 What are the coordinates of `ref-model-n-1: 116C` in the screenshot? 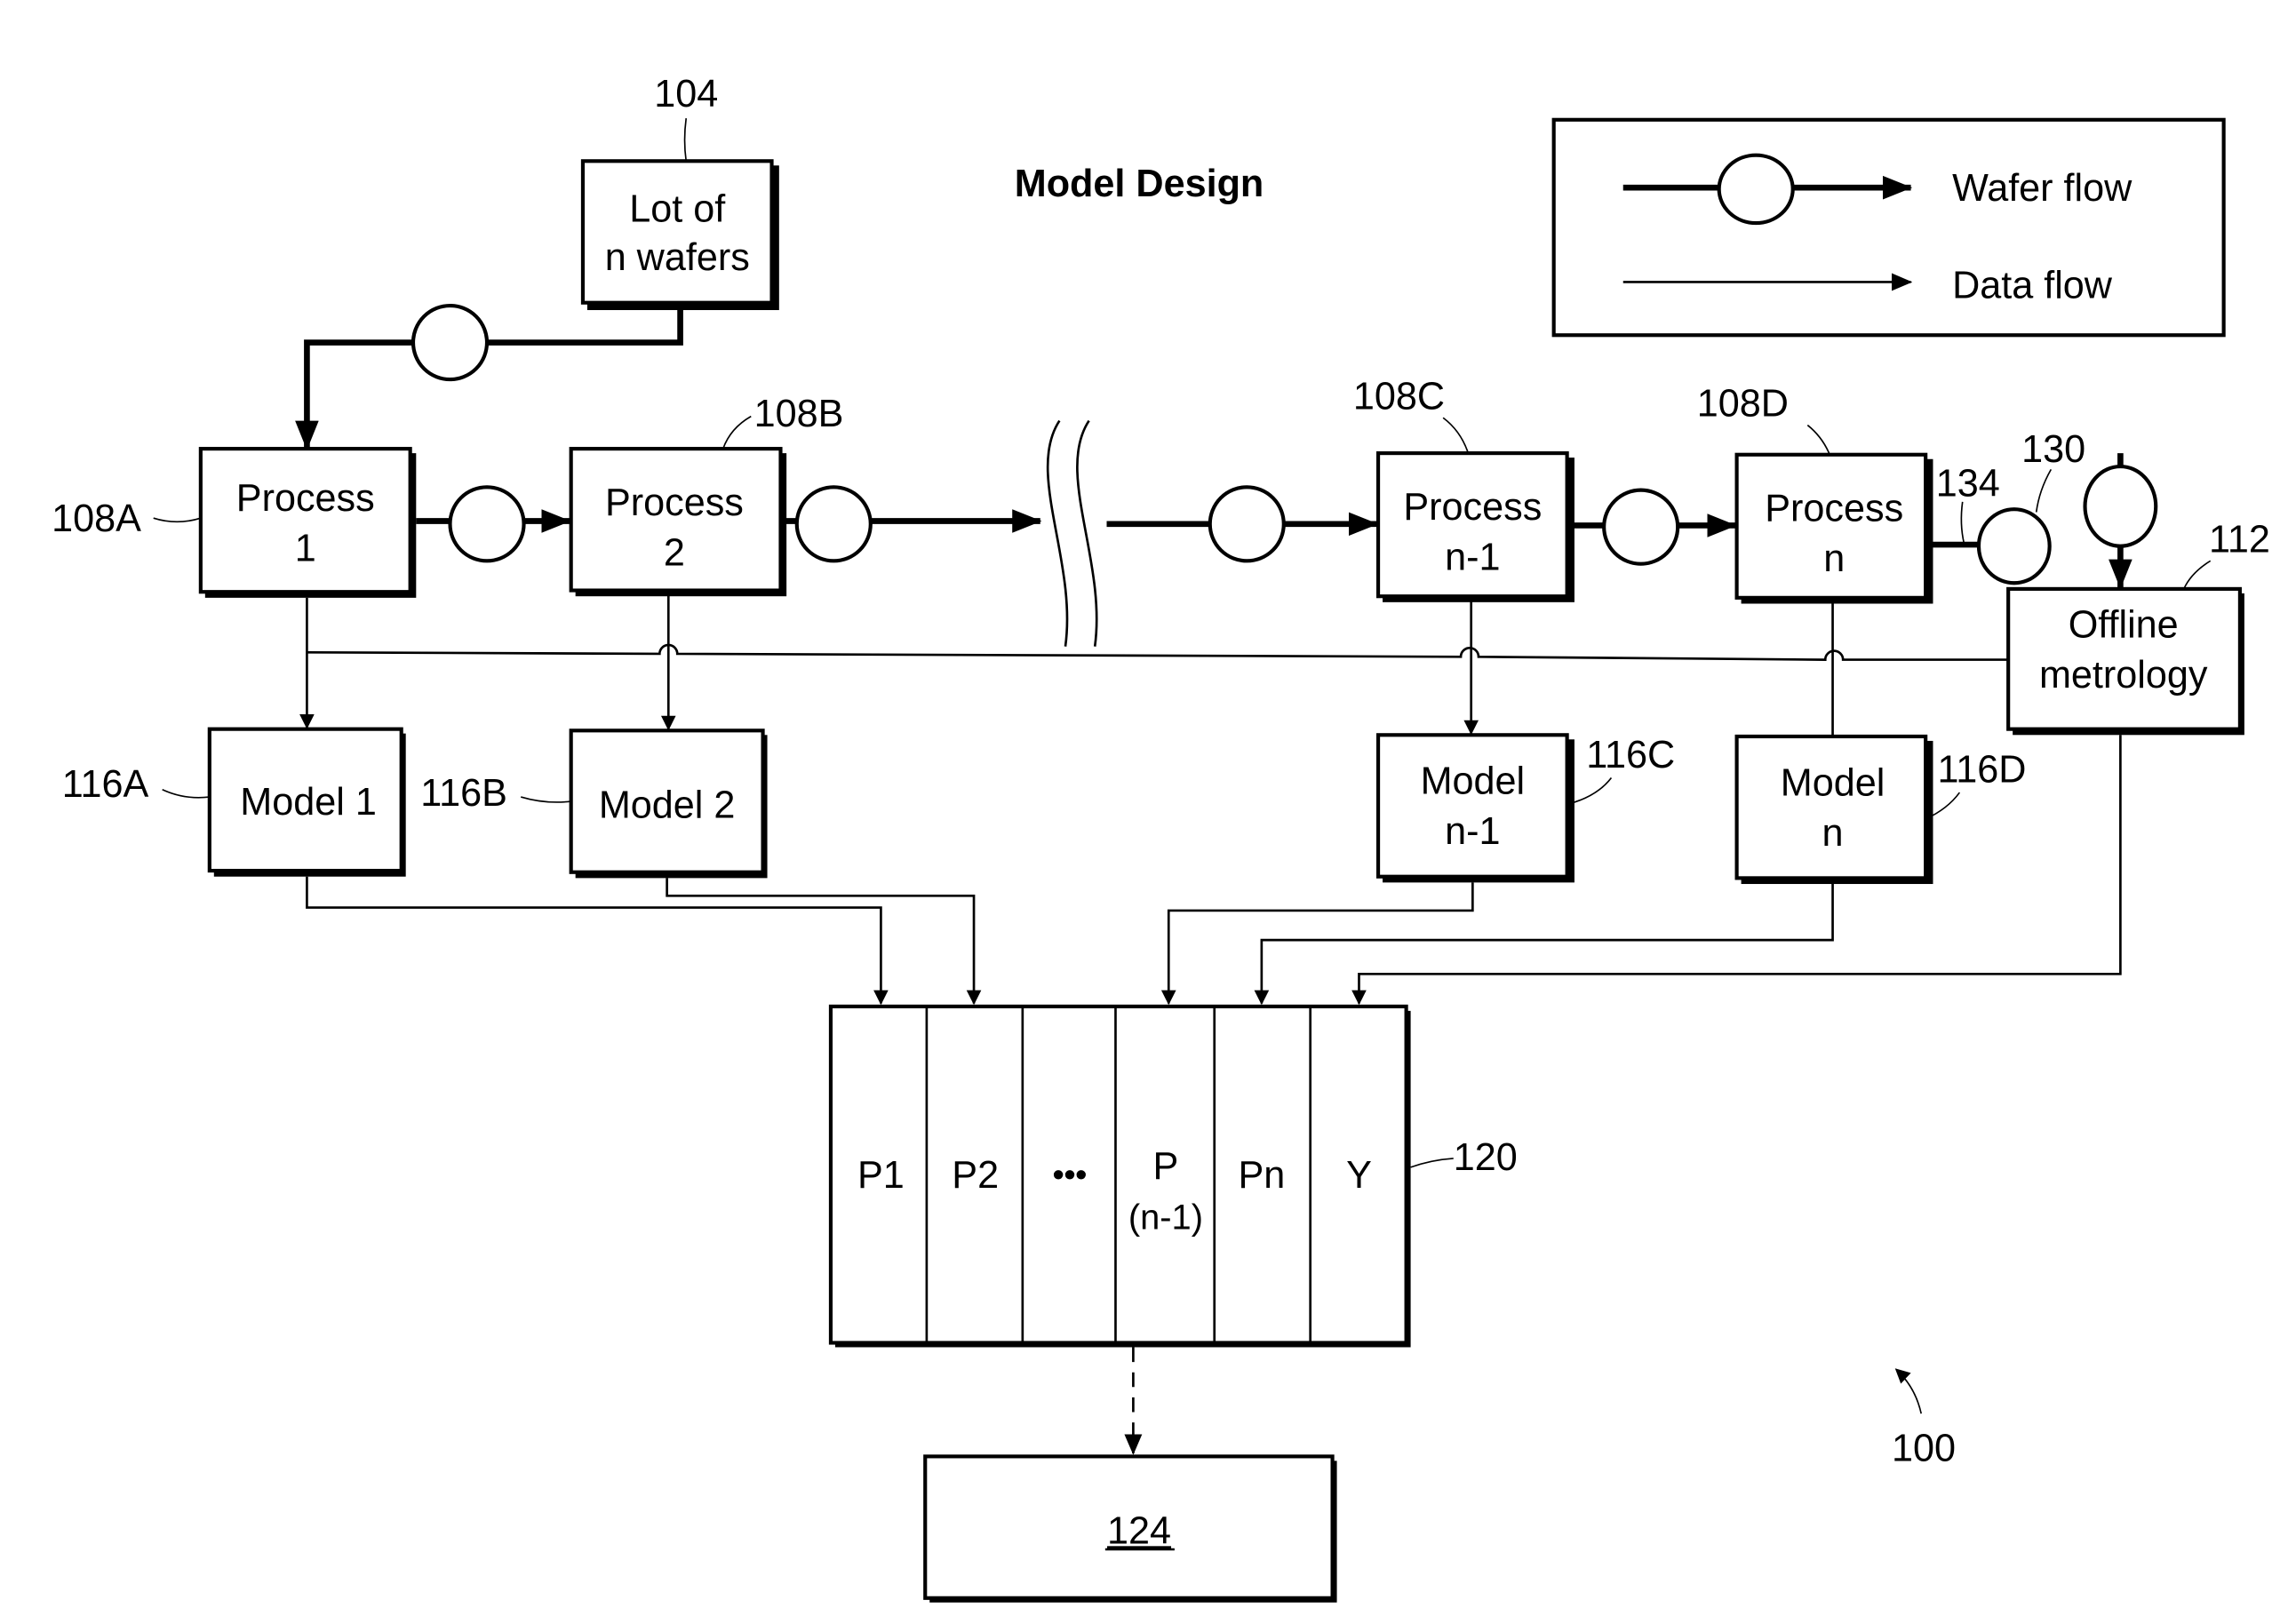 It's located at (1631, 755).